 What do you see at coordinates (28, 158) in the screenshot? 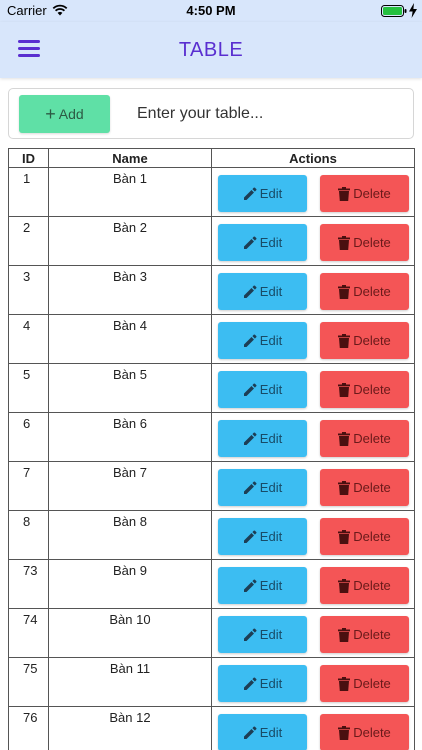
I see `column-header-id: ID` at bounding box center [28, 158].